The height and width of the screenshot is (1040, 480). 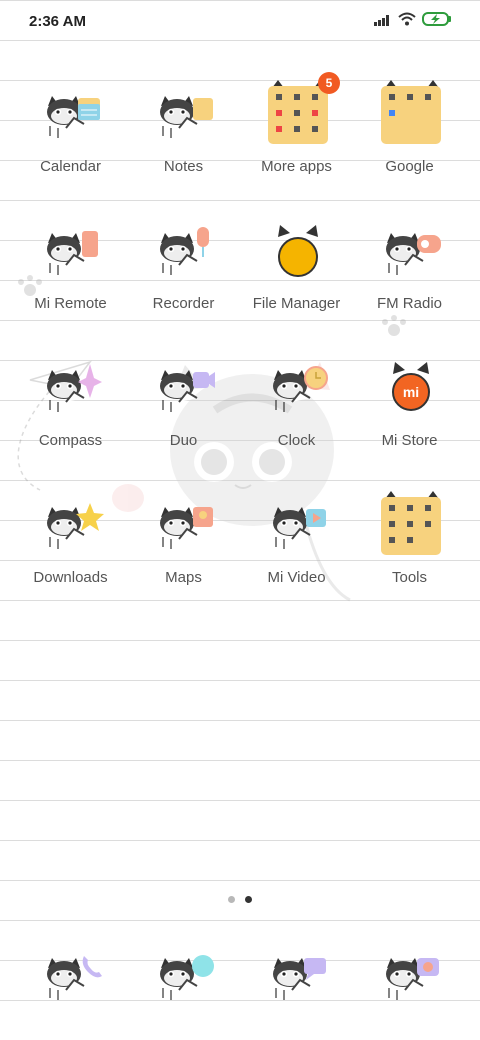 What do you see at coordinates (413, 254) in the screenshot?
I see `radio-icon` at bounding box center [413, 254].